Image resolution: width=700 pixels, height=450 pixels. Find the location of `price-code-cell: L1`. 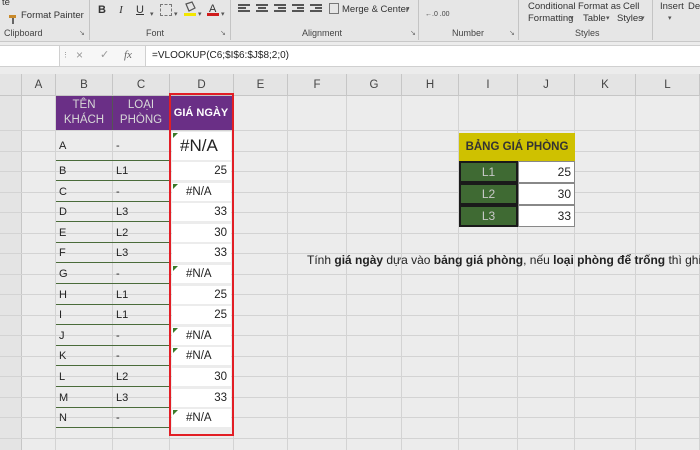

price-code-cell: L1 is located at coordinates (488, 172).